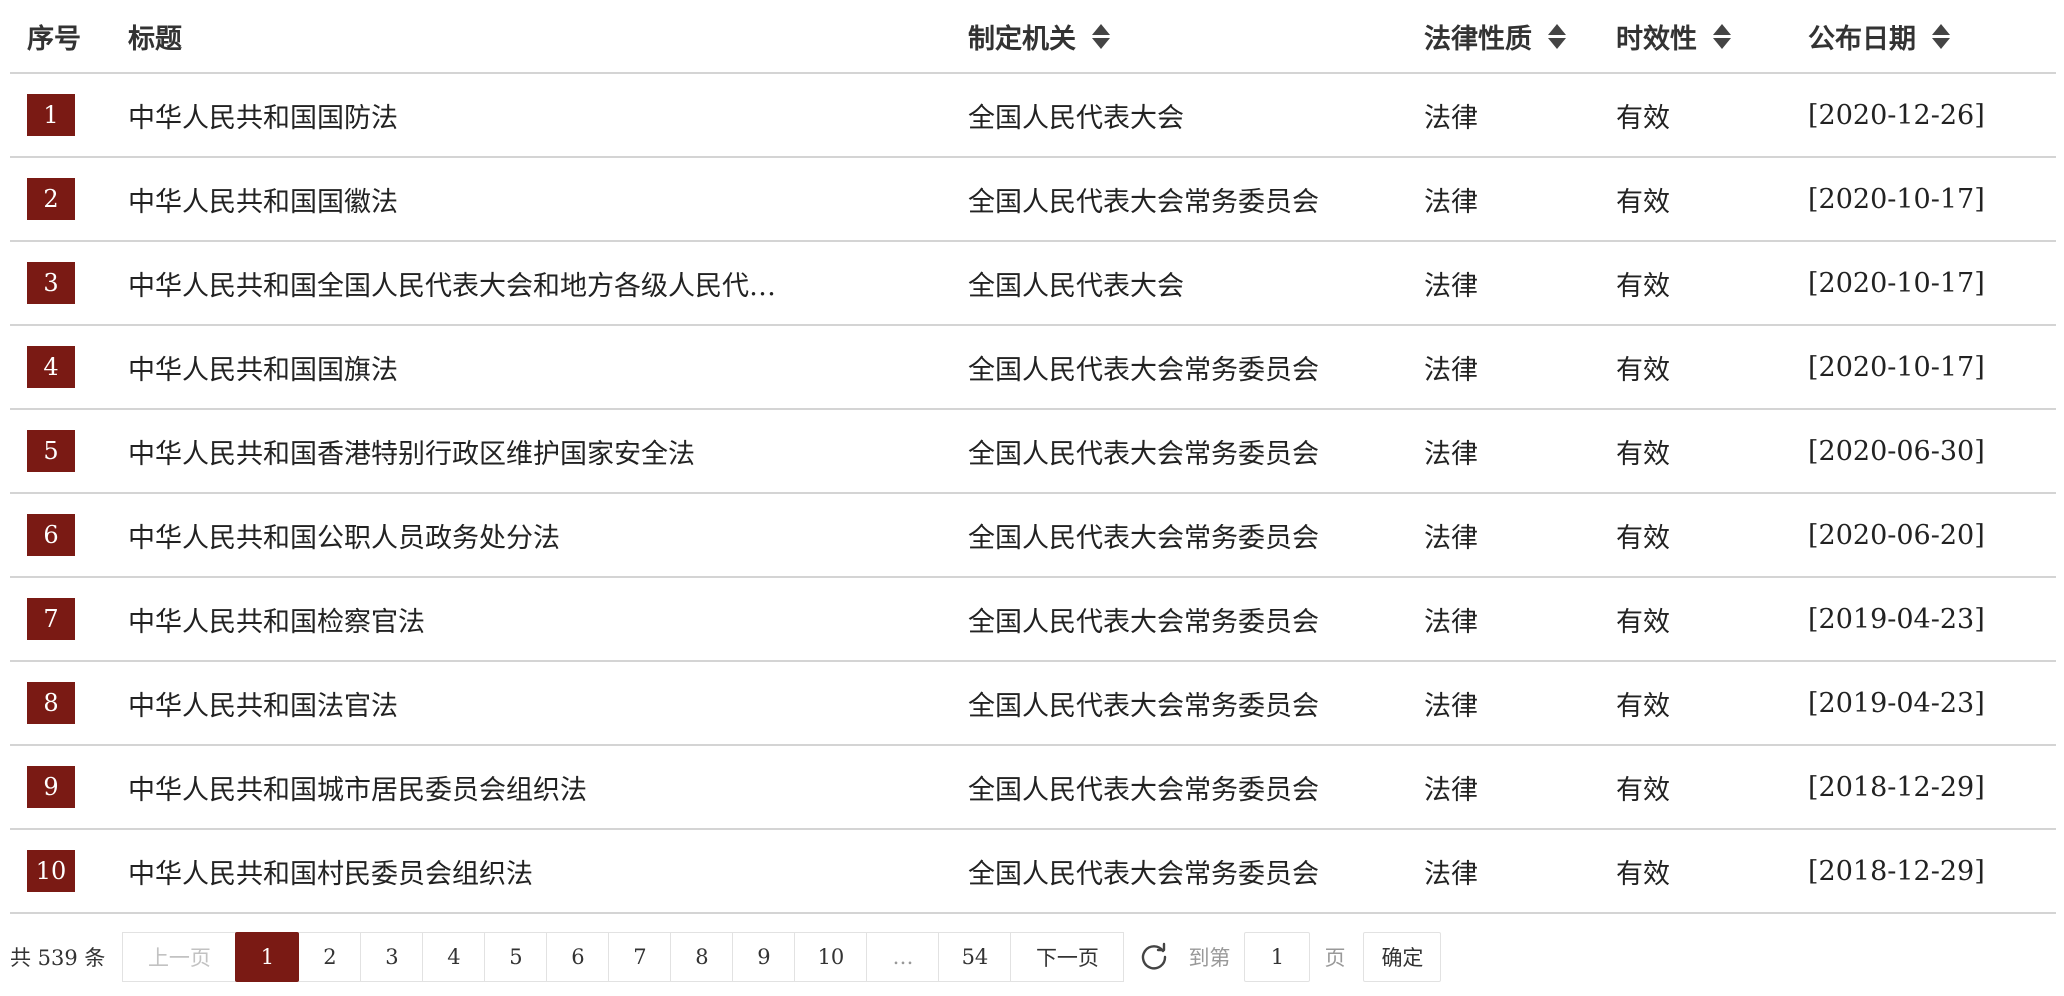  Describe the element at coordinates (267, 957) in the screenshot. I see `page-button: 1` at that location.